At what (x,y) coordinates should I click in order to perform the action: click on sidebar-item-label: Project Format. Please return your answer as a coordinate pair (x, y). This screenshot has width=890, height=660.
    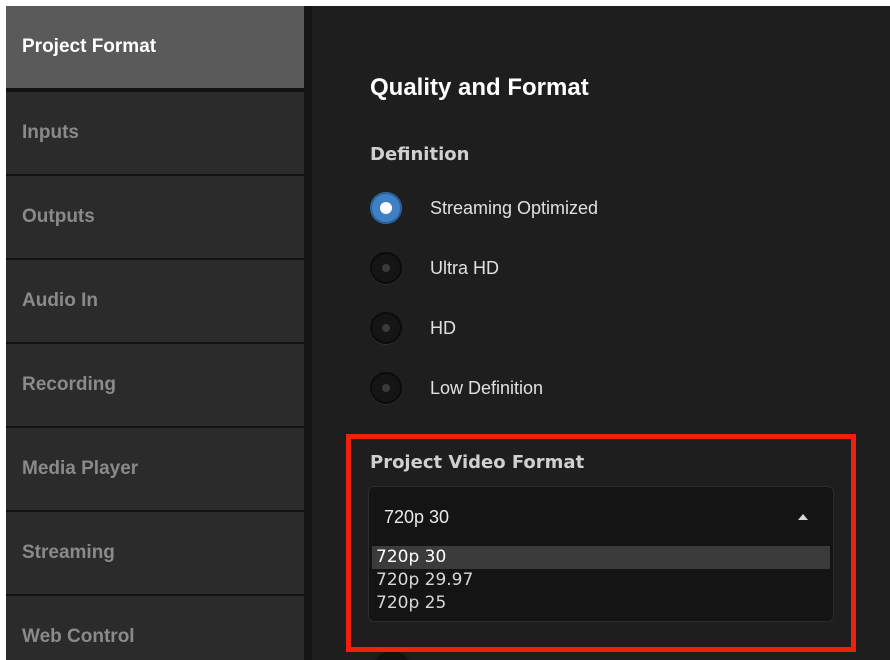
    Looking at the image, I should click on (89, 46).